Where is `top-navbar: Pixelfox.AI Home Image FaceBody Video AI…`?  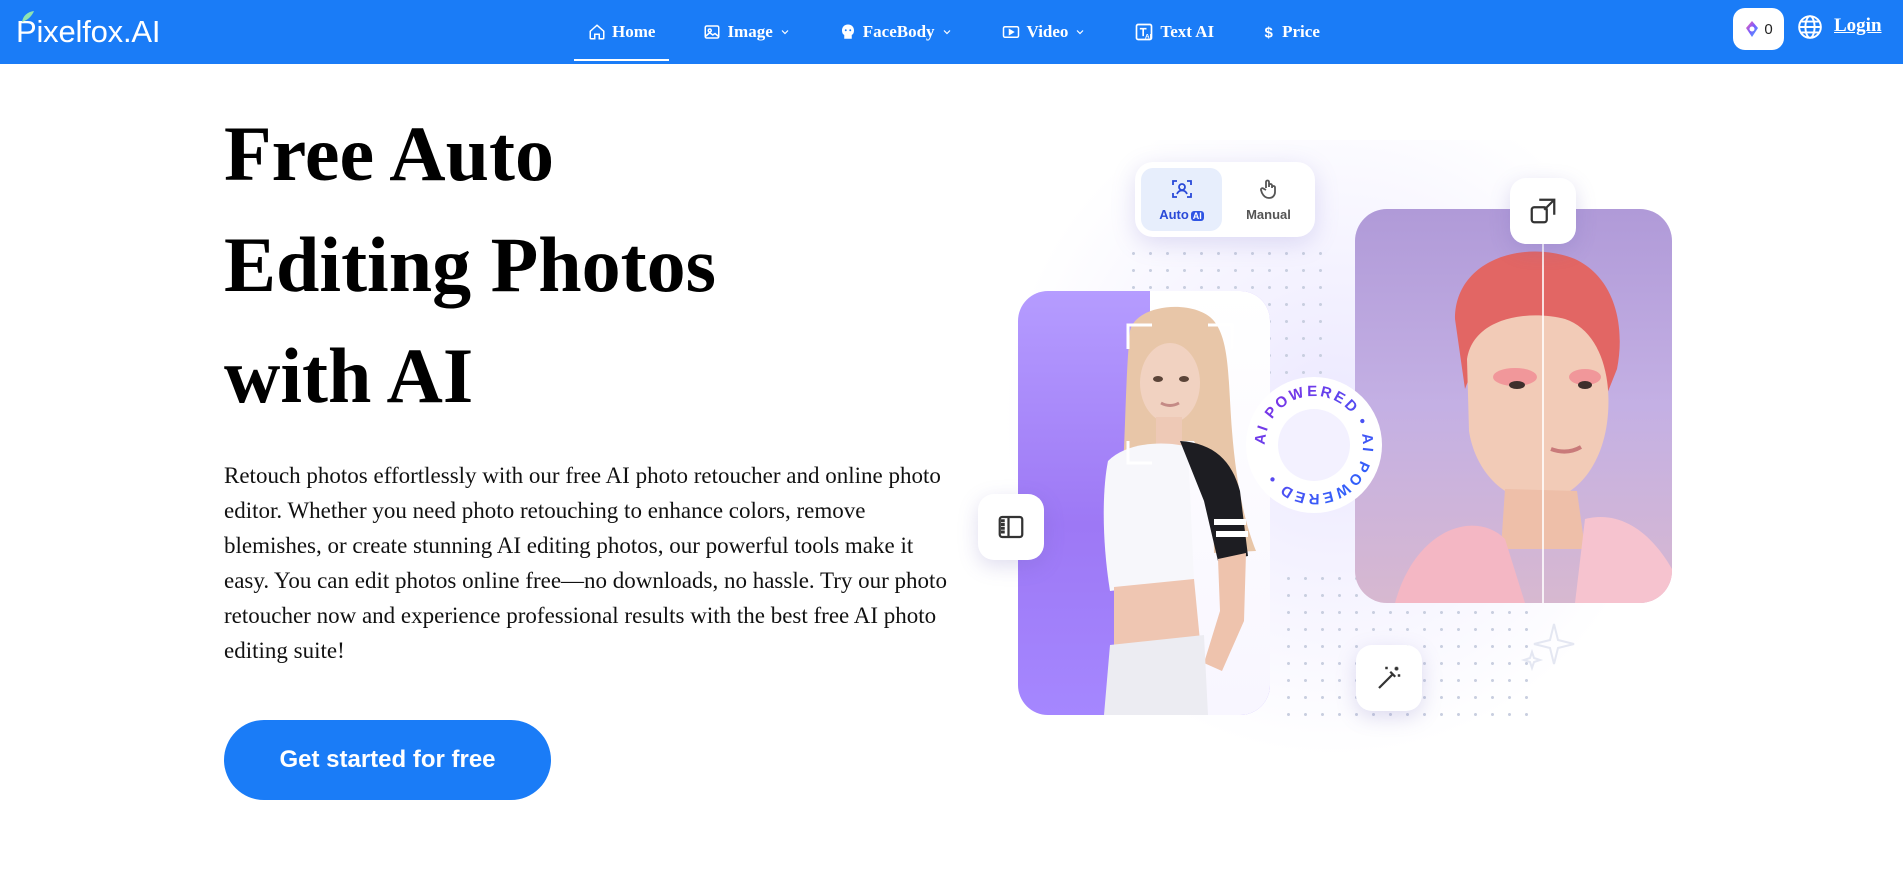
top-navbar: Pixelfox.AI Home Image FaceBody Video AI… is located at coordinates (951, 32).